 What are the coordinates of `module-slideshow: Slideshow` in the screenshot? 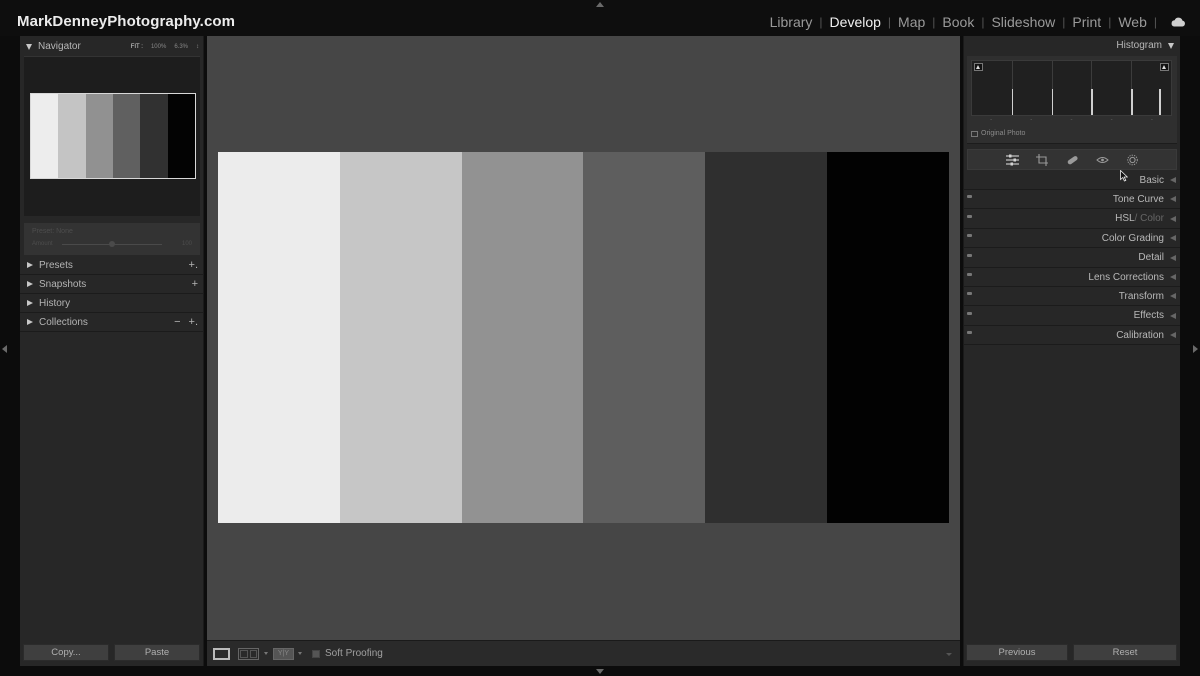 It's located at (1023, 22).